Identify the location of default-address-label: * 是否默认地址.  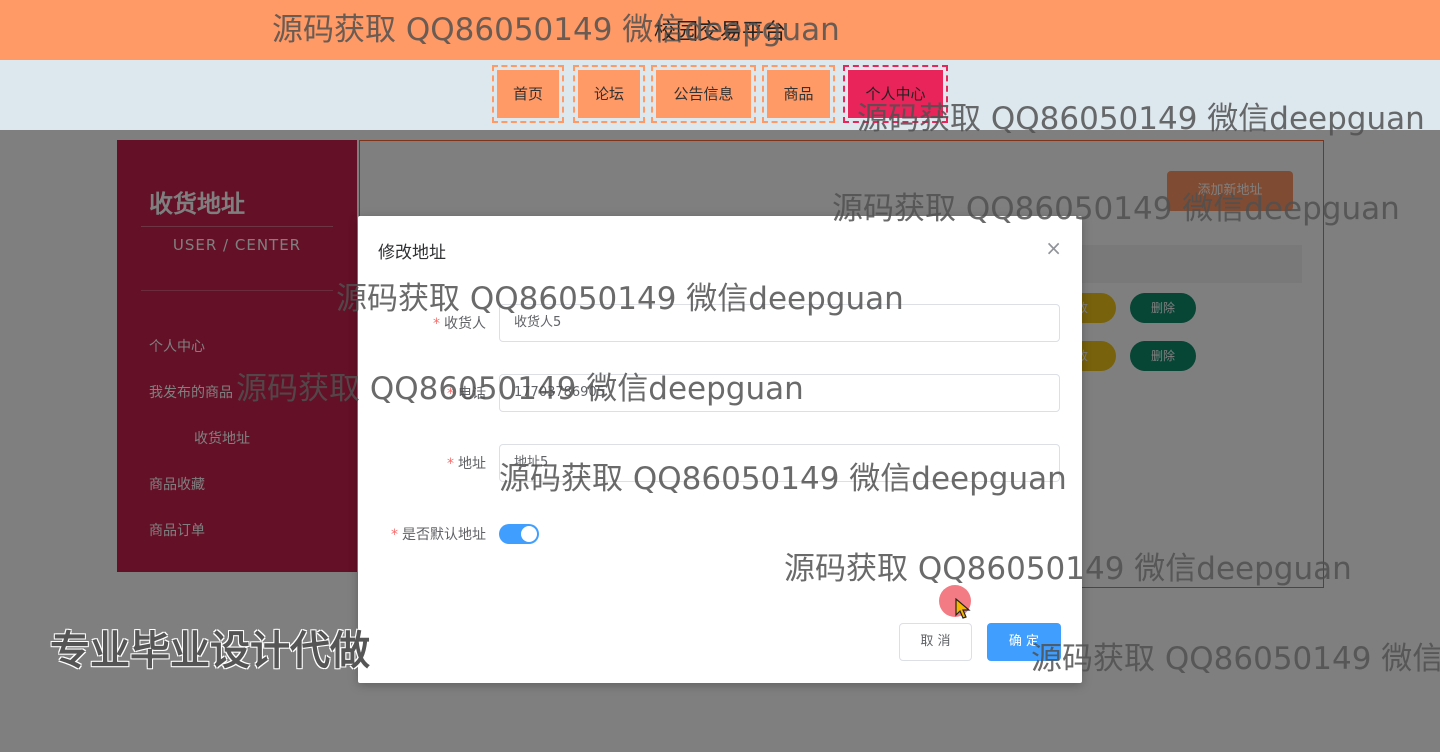
(422, 534).